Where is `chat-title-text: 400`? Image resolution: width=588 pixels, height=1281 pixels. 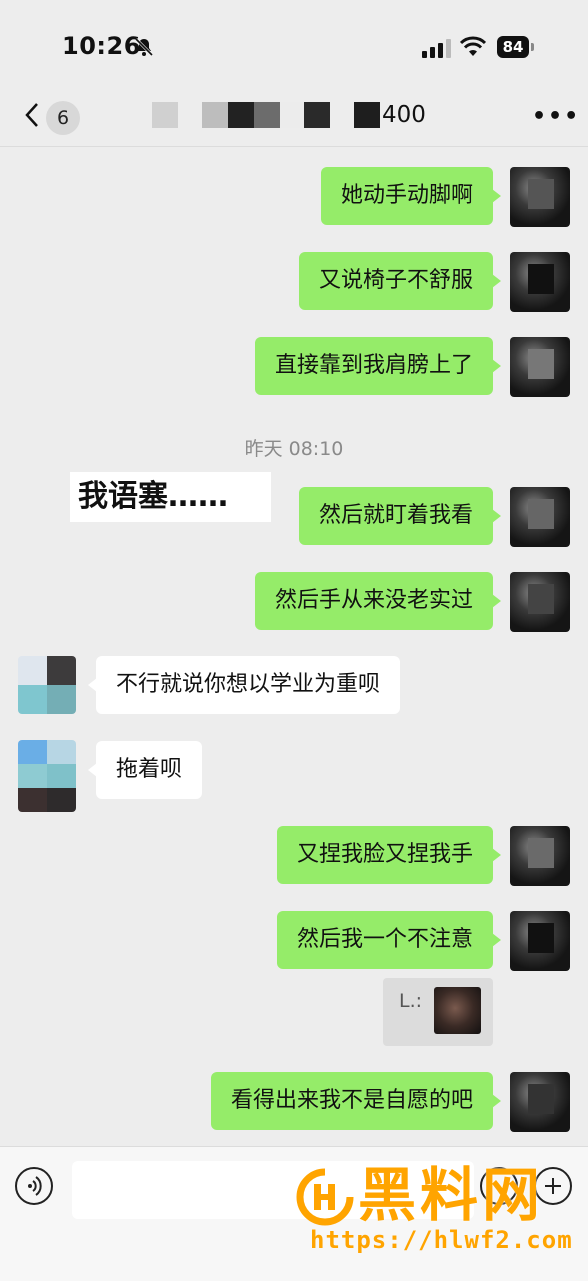
chat-title-text: 400 is located at coordinates (404, 115).